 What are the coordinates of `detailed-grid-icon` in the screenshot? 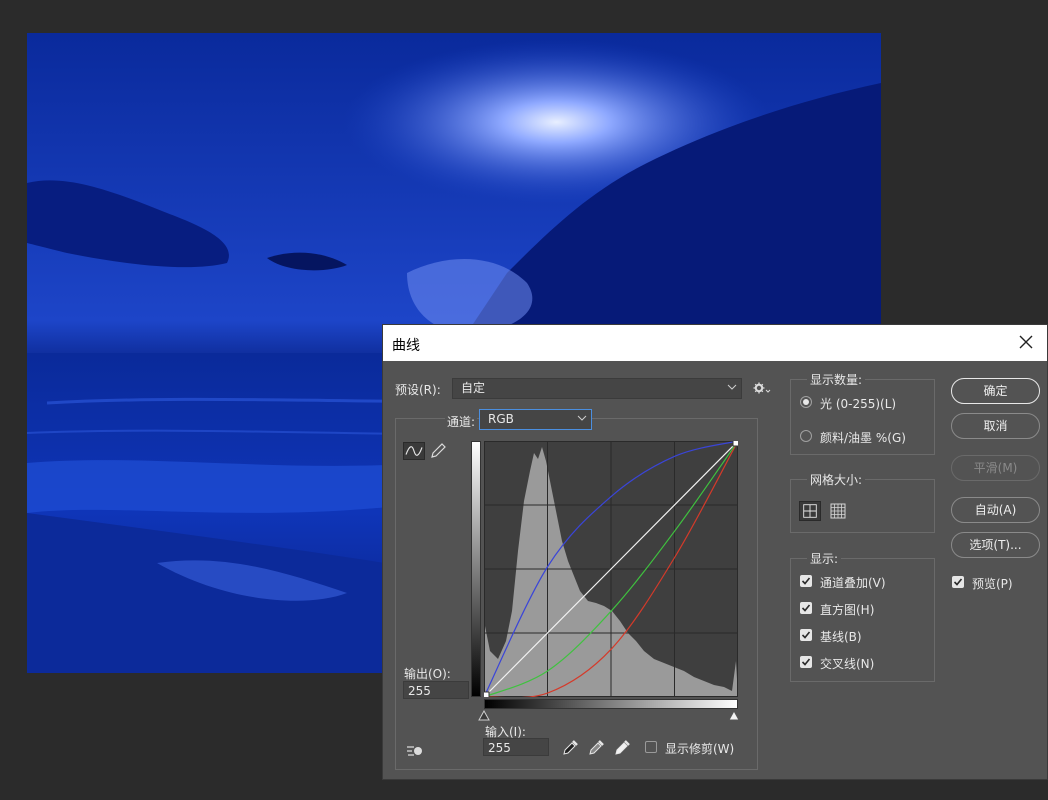 It's located at (838, 511).